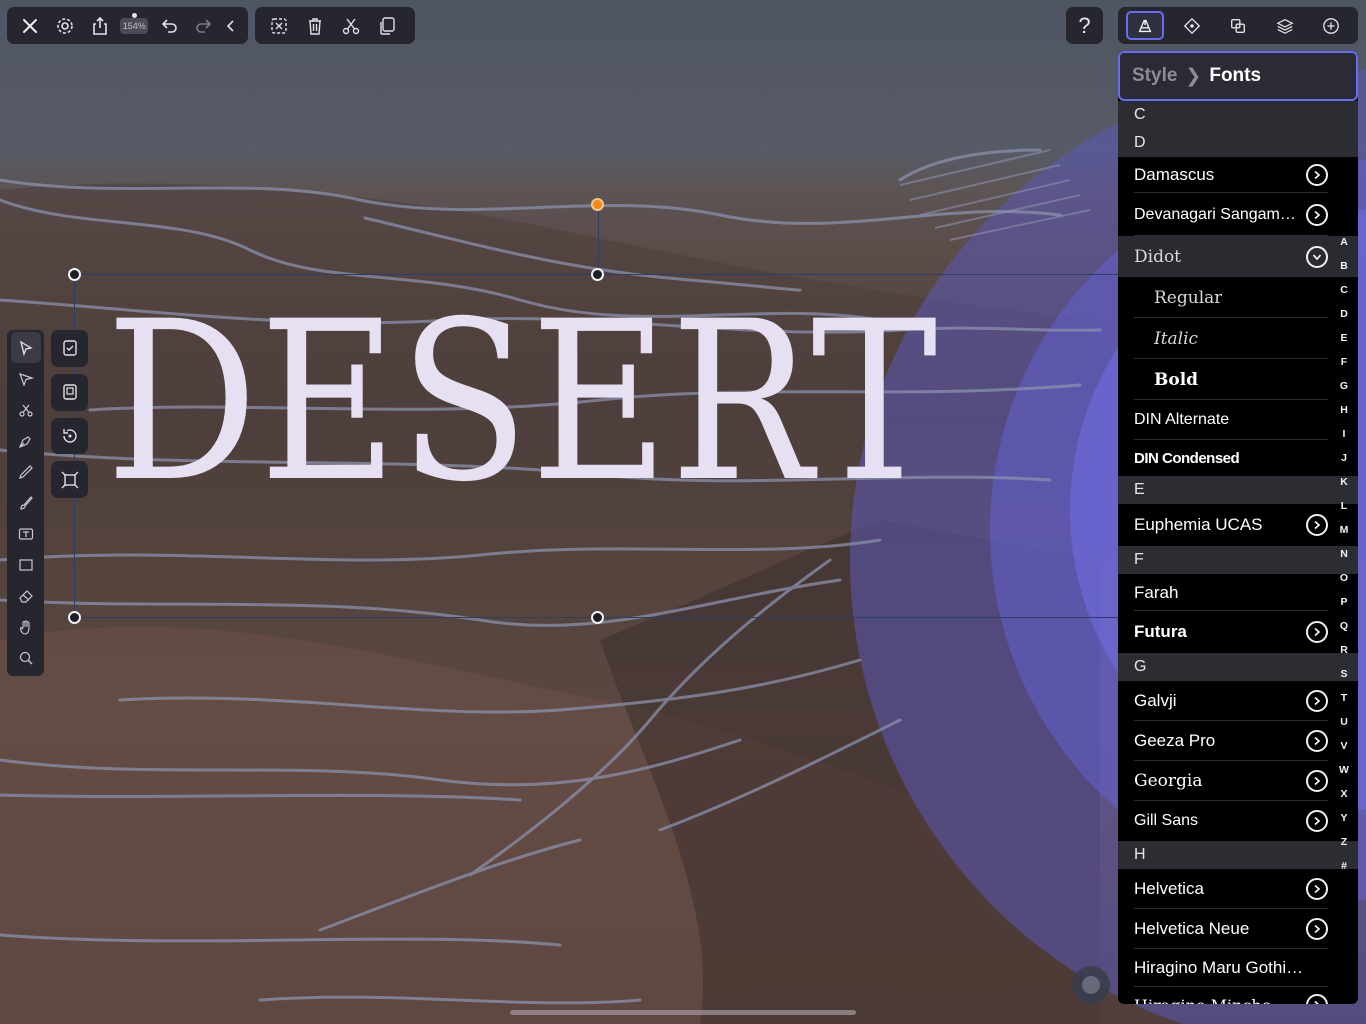 The width and height of the screenshot is (1366, 1024). I want to click on zoom-button: 154%, so click(134, 25).